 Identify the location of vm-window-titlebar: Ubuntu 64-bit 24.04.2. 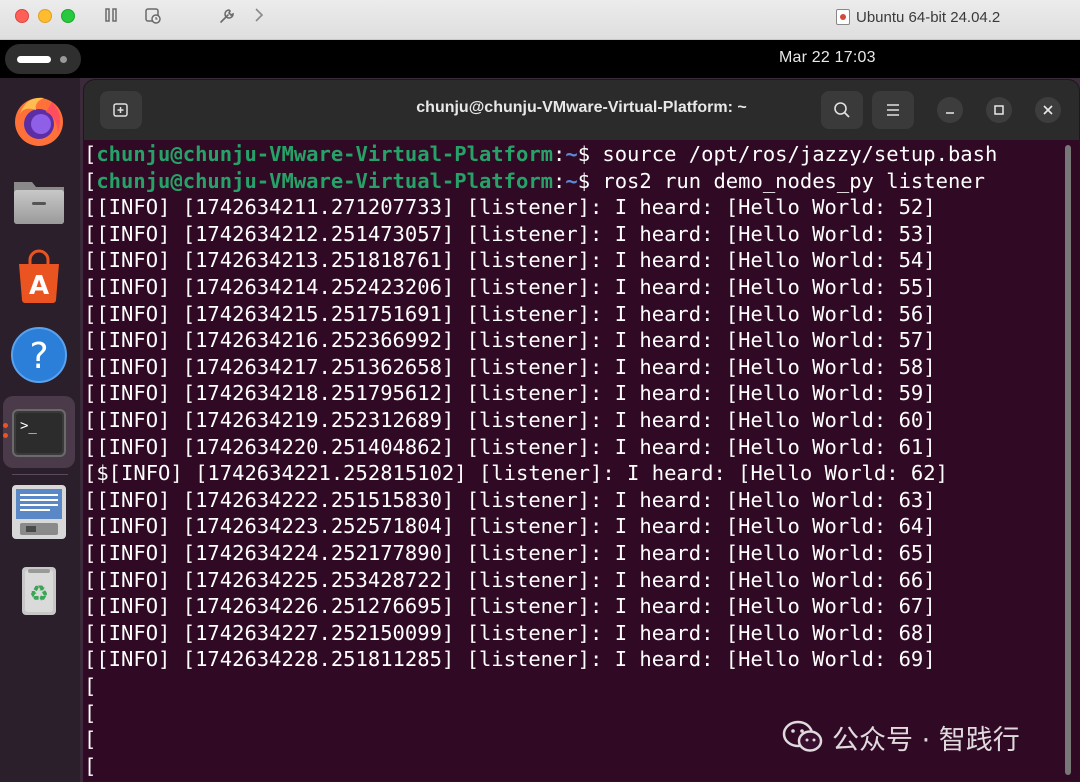
(540, 20).